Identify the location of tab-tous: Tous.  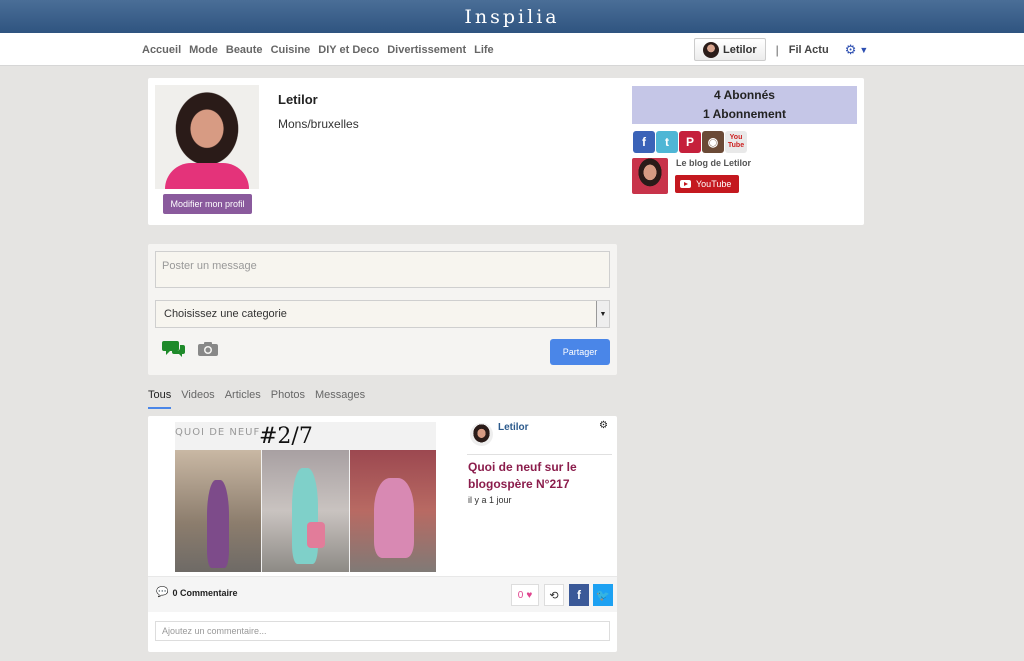
(160, 399).